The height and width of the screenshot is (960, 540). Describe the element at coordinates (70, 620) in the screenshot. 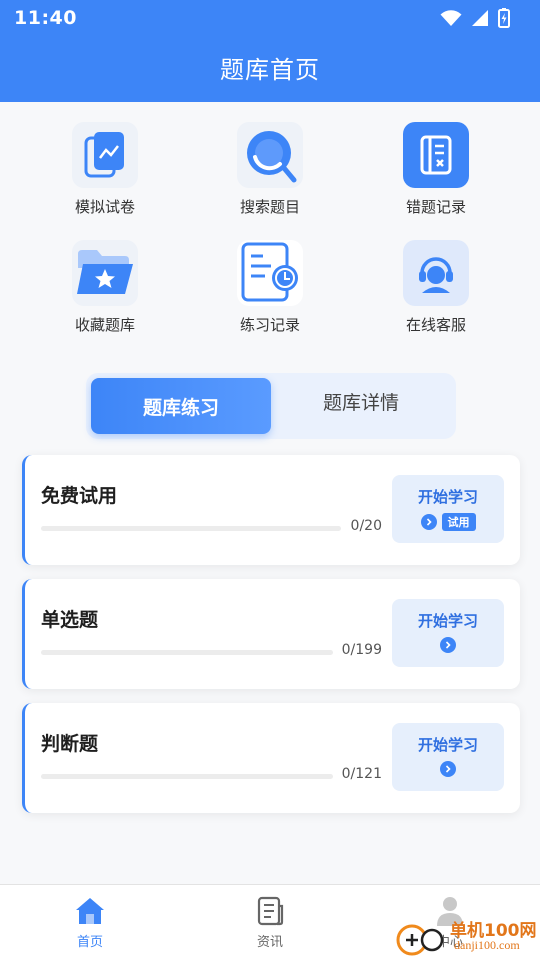

I see `card-title: 单选题` at that location.